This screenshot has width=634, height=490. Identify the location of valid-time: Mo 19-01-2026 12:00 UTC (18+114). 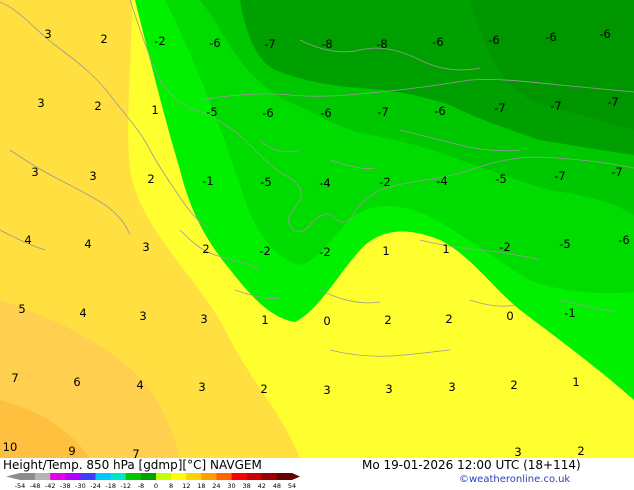
(471, 465).